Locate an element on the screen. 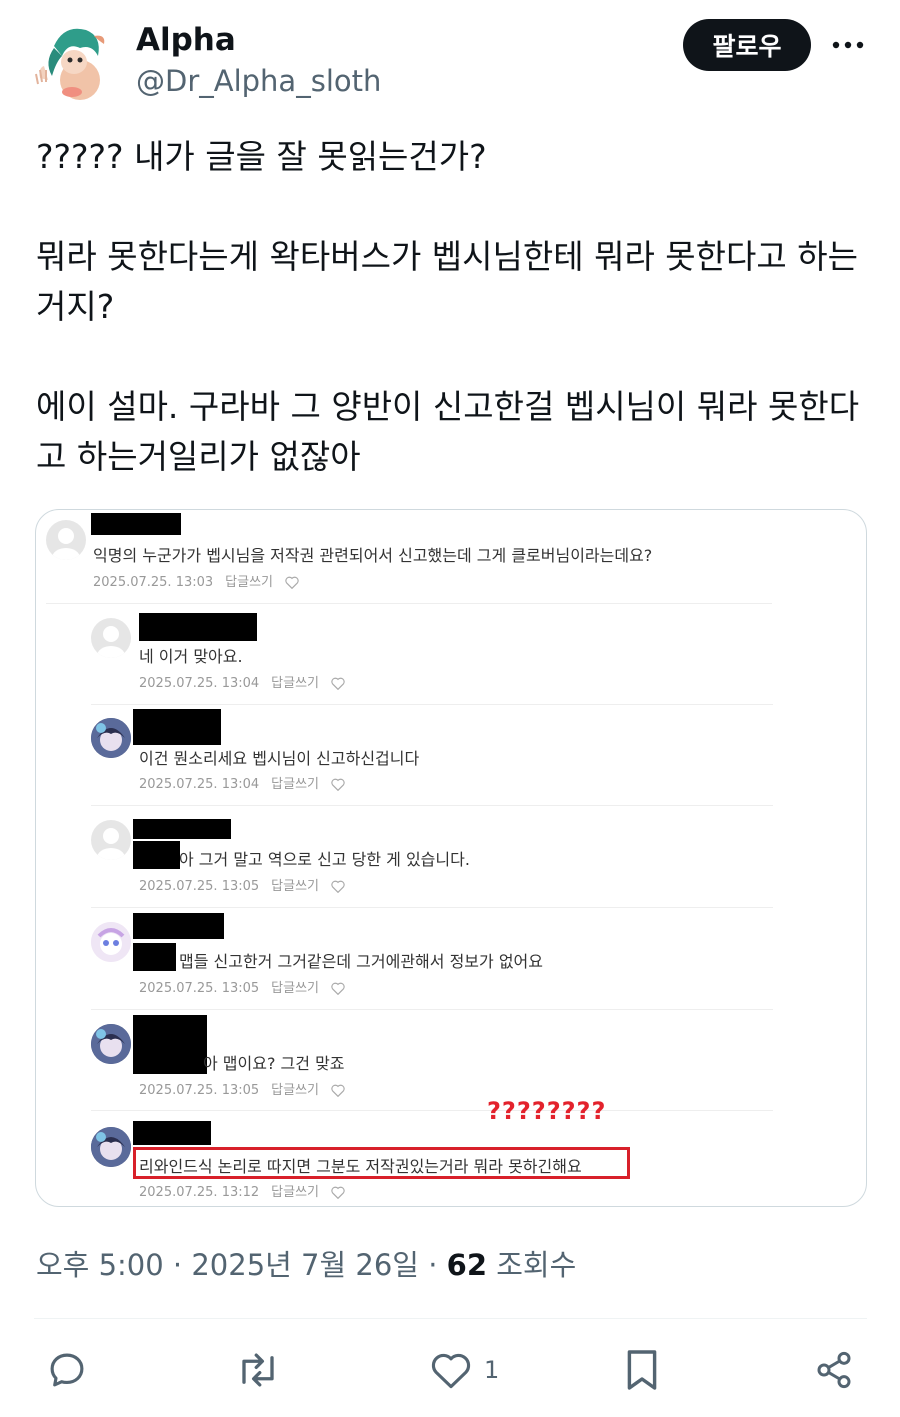 This screenshot has width=900, height=1417. comment-text: 이건 뭔소리세요 벱시님이 신고하신겁니다 is located at coordinates (279, 758).